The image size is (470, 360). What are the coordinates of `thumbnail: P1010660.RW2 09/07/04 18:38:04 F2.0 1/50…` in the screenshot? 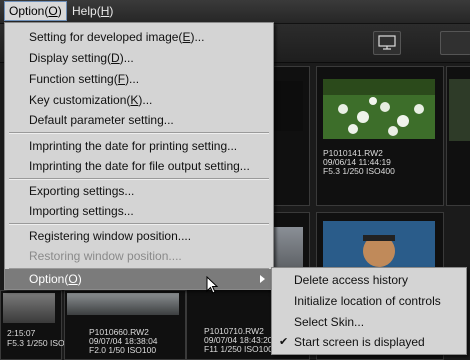 It's located at (125, 325).